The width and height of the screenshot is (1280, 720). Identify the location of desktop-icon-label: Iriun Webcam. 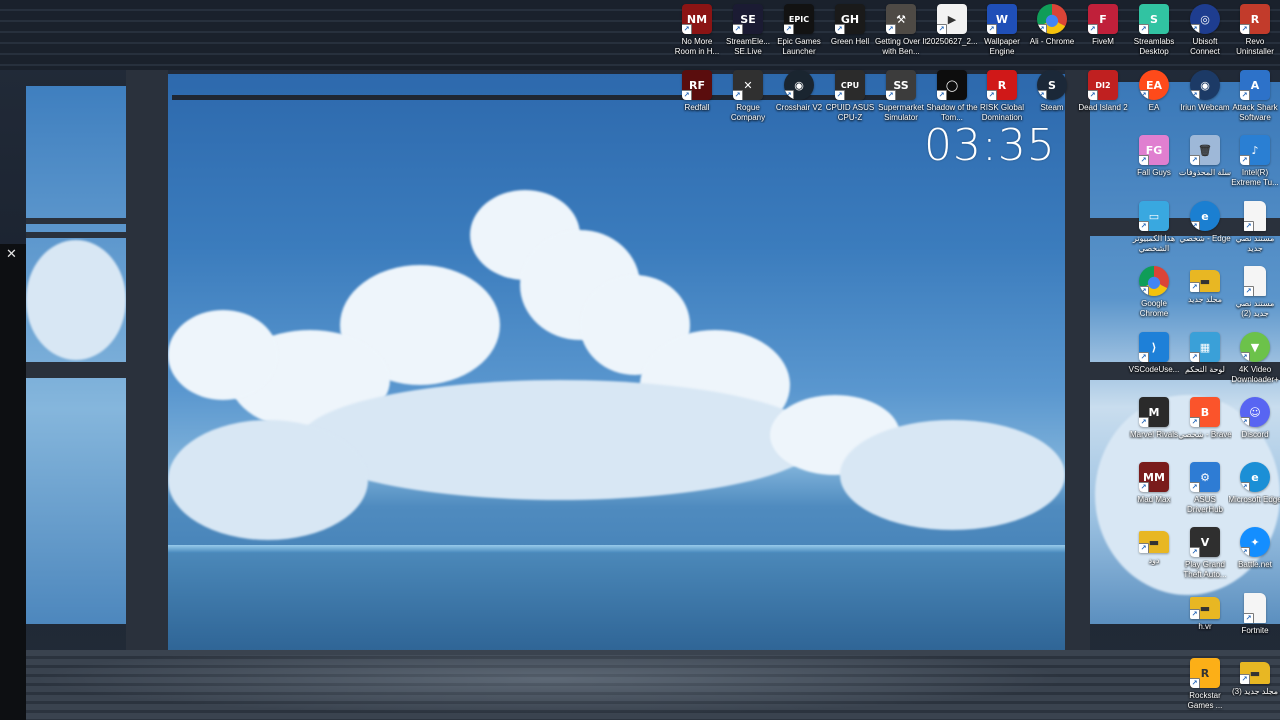
(1205, 107).